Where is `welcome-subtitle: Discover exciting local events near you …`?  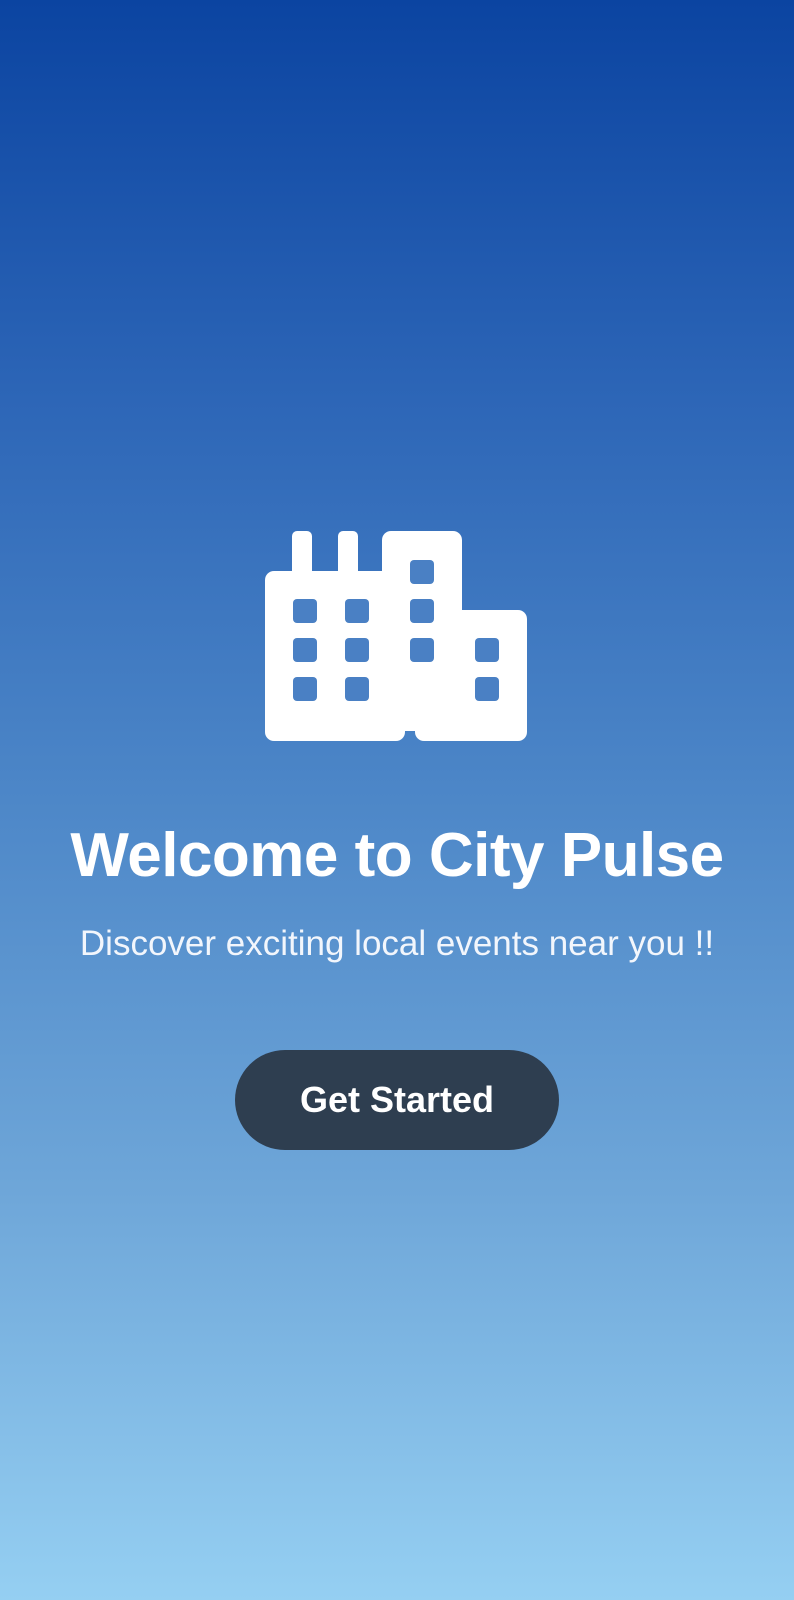 welcome-subtitle: Discover exciting local events near you … is located at coordinates (397, 943).